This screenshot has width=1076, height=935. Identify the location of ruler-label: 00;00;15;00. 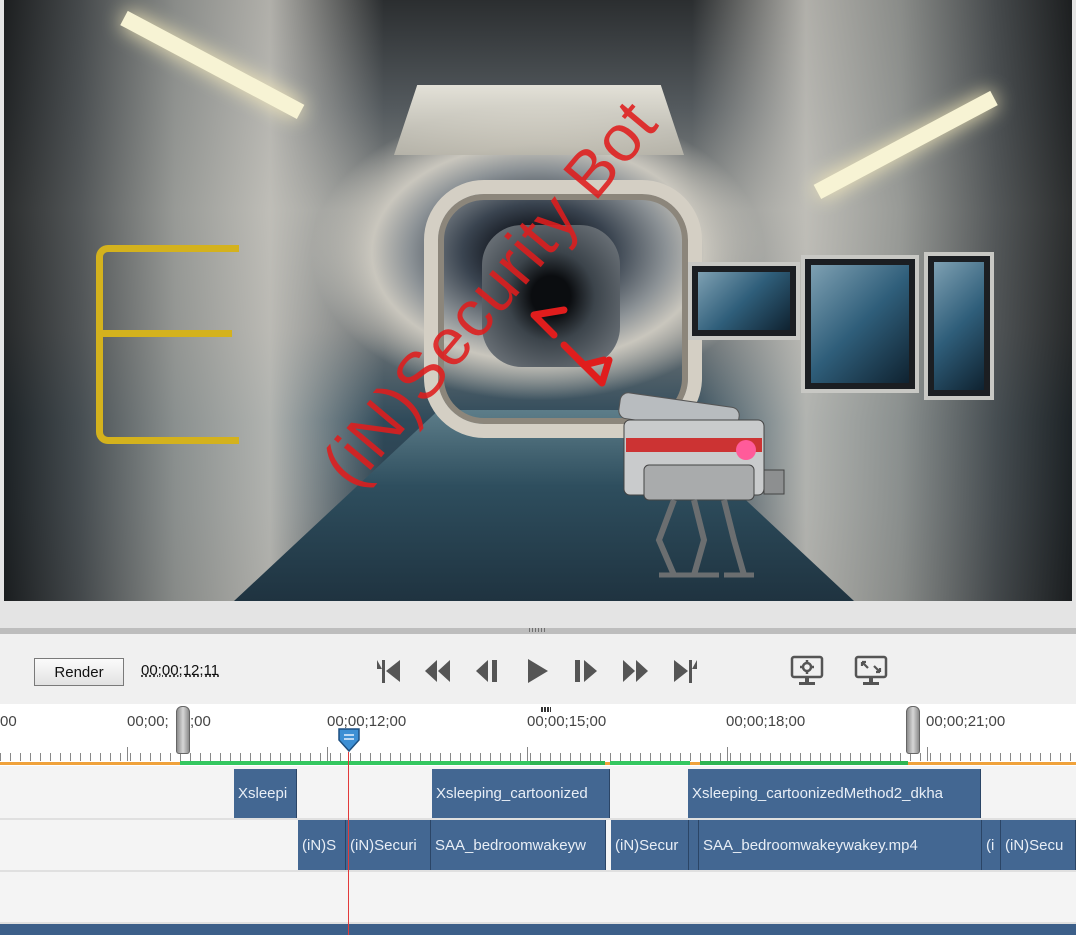
(567, 721).